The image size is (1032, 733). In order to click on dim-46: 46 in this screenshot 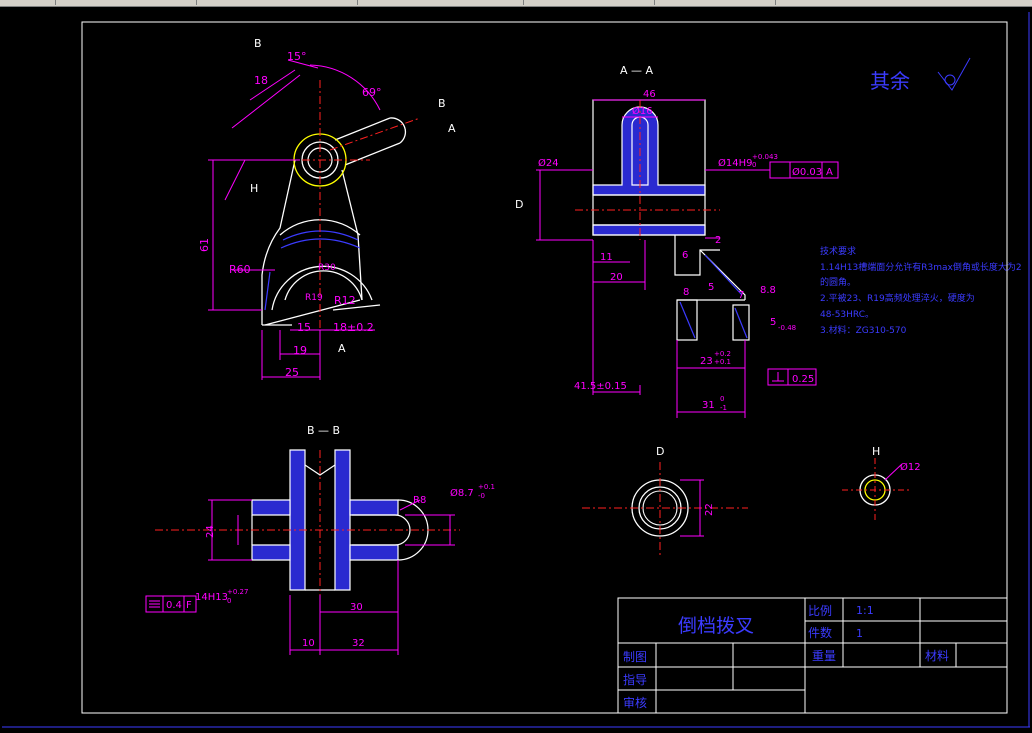, I will do `click(649, 94)`.